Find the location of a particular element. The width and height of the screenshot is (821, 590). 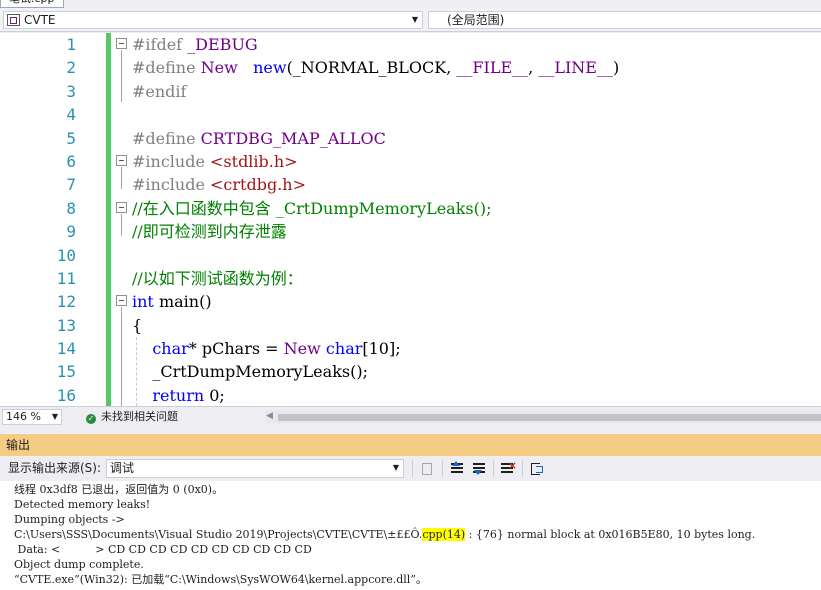

scope-name: (全局范围) is located at coordinates (476, 20).